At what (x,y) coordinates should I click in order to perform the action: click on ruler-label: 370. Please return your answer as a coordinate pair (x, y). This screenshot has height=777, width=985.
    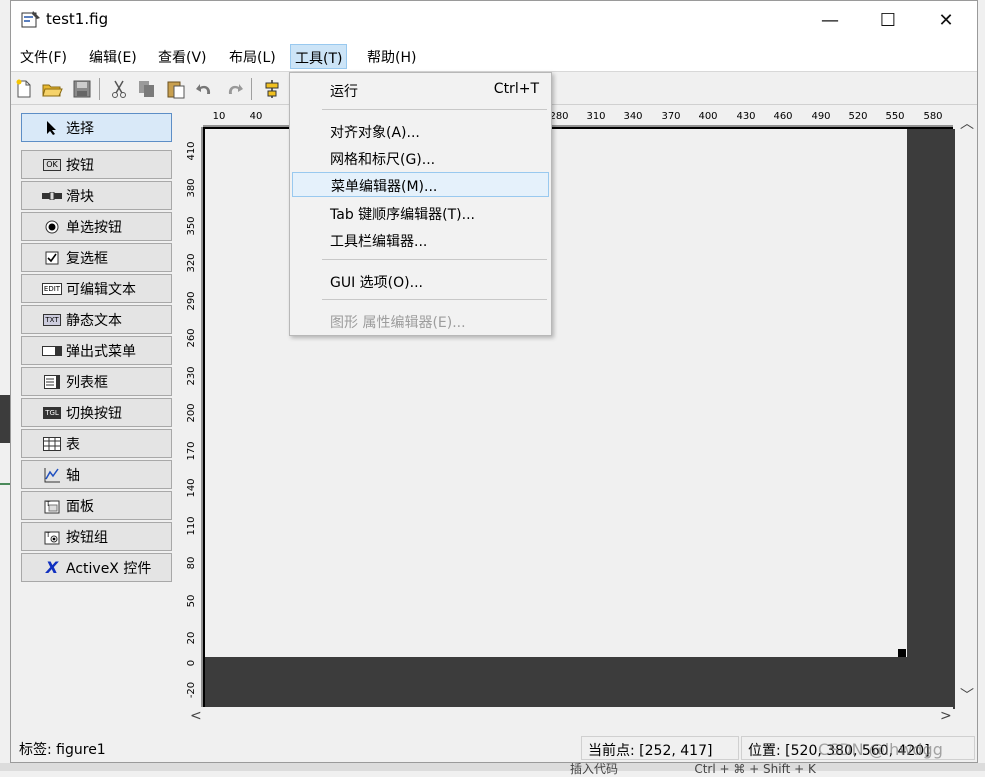
    Looking at the image, I should click on (671, 116).